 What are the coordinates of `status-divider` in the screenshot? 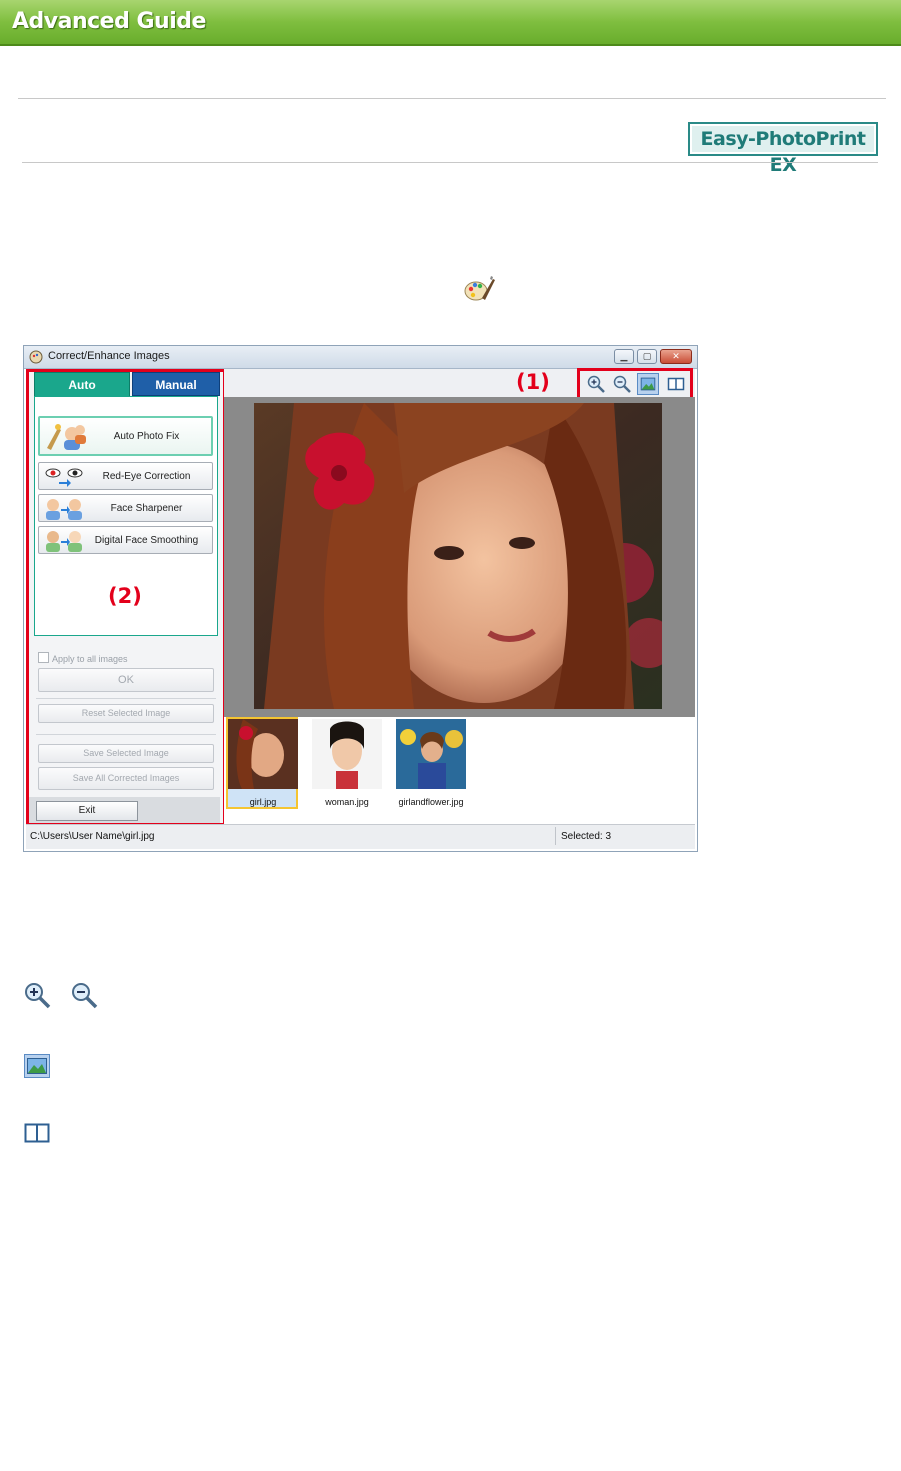 It's located at (555, 836).